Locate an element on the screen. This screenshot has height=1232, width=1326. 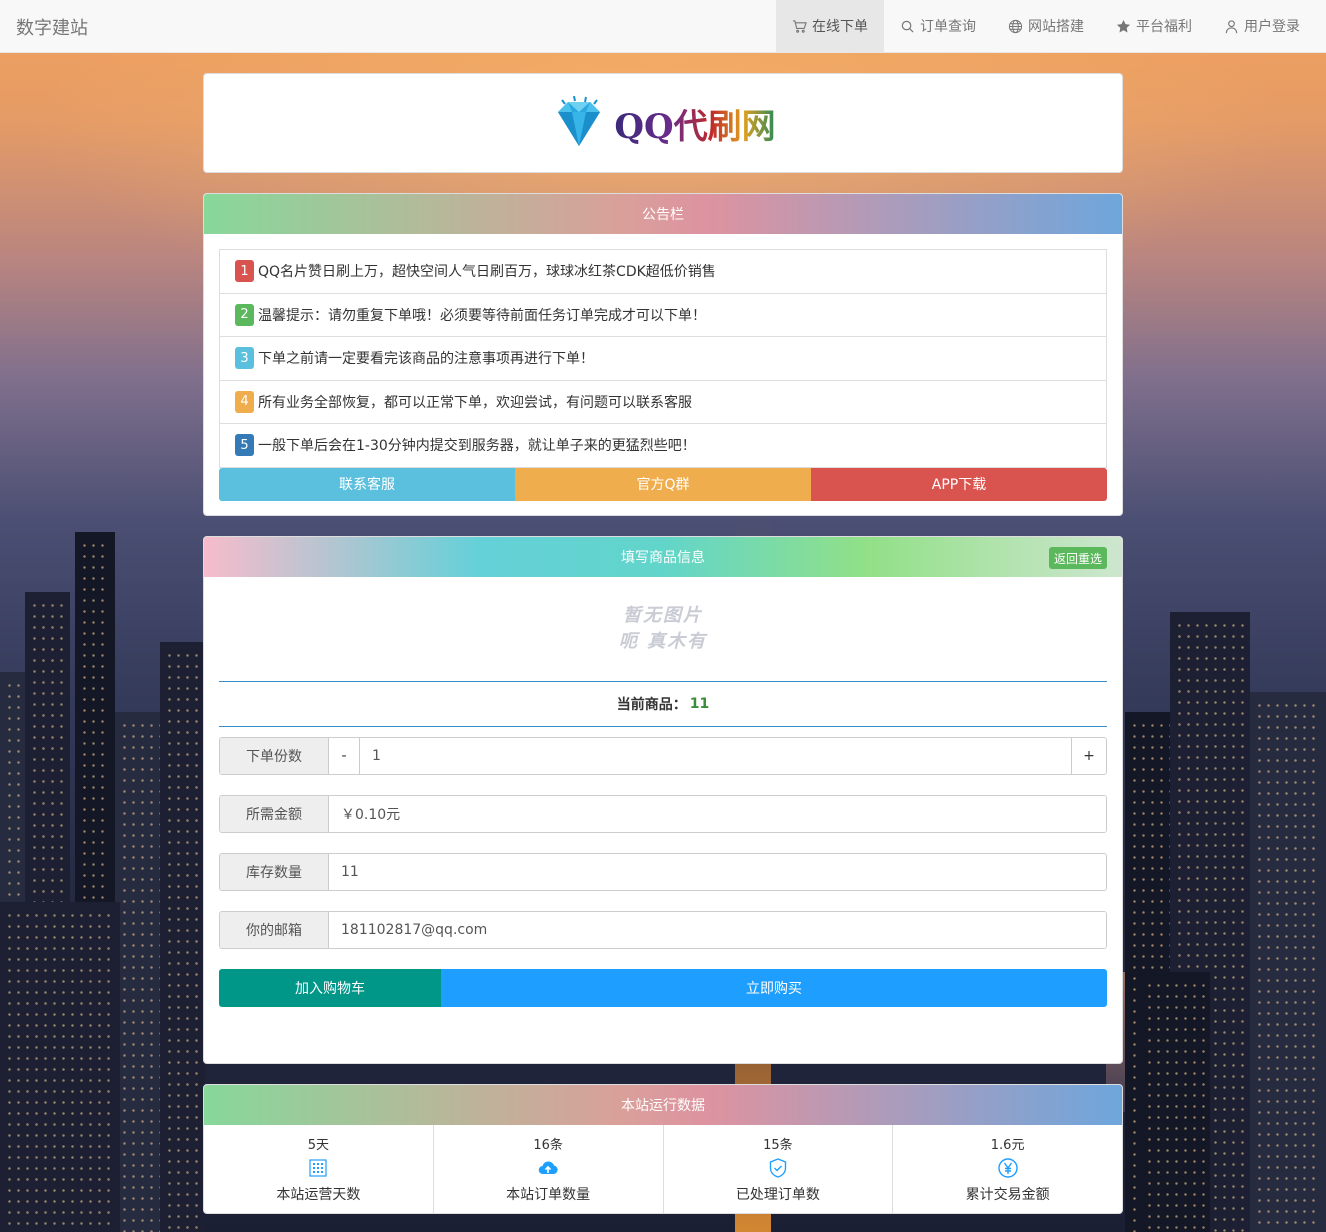
list-item: 1 QQ名片赞日刷上万，超快空间人气日刷百万，球球冰红茶CDK超低价销售 is located at coordinates (663, 272).